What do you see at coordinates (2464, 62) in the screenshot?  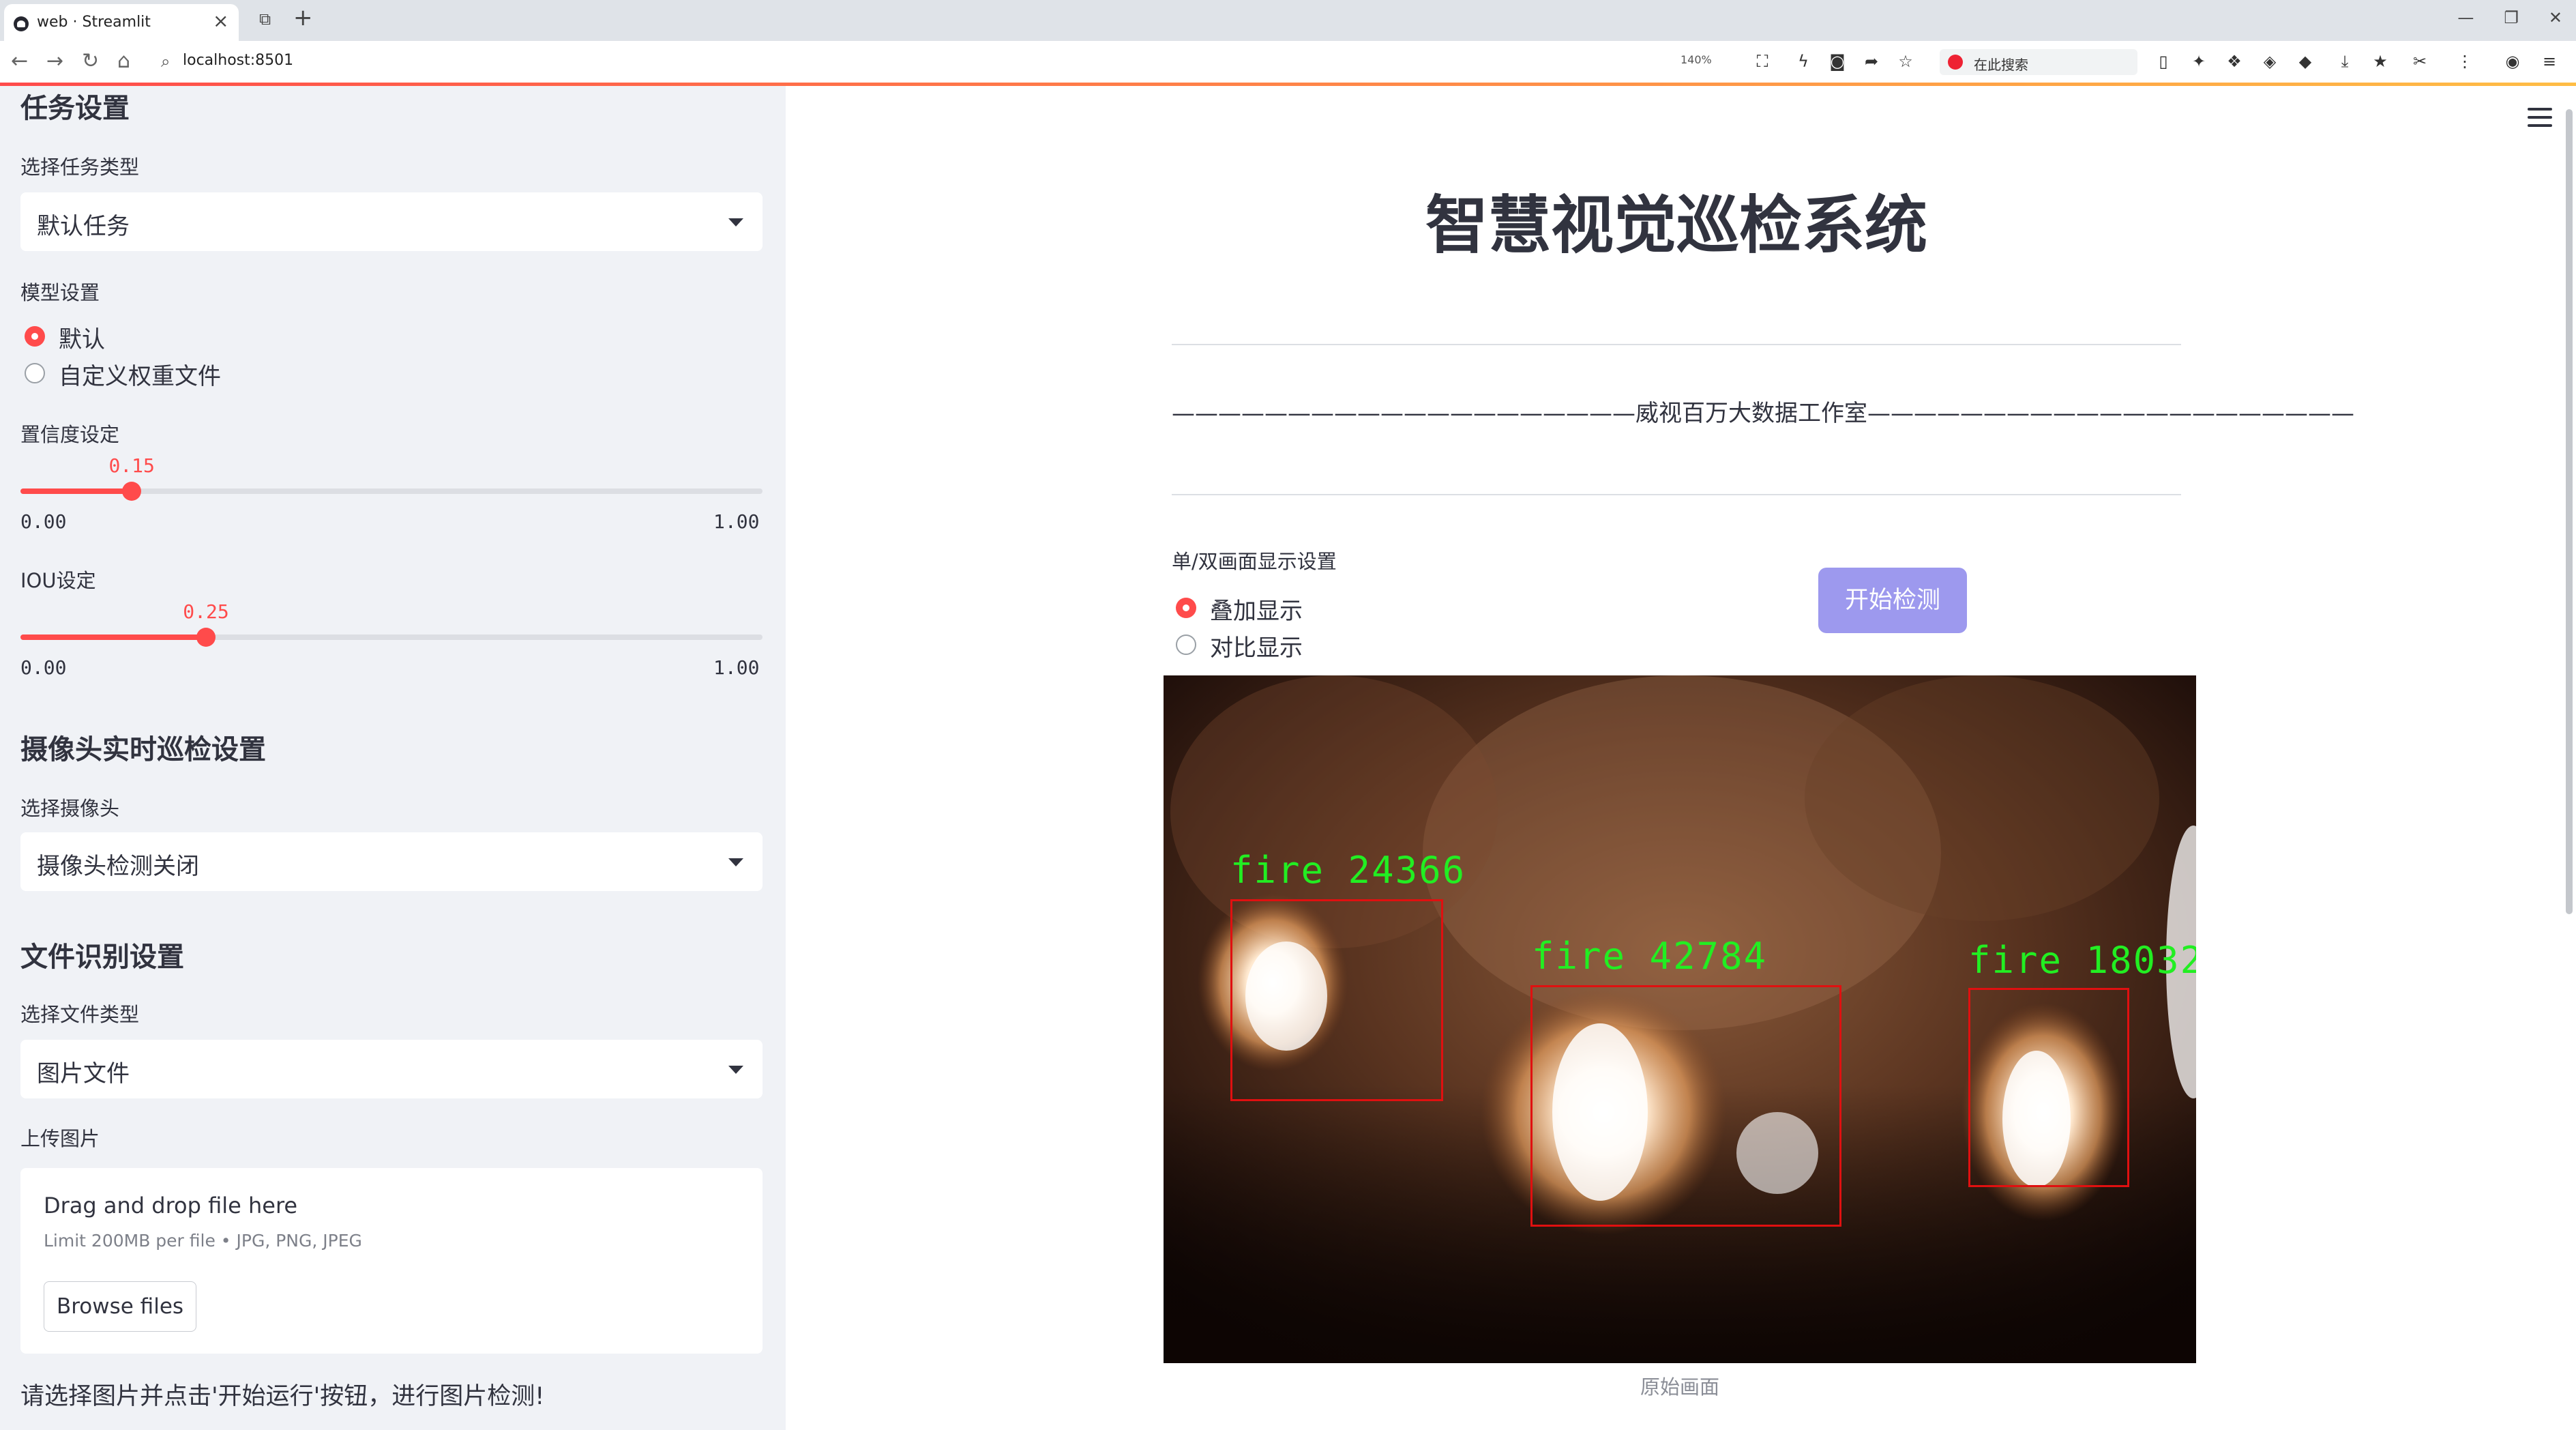 I see `menu-dots-icon: ⋮` at bounding box center [2464, 62].